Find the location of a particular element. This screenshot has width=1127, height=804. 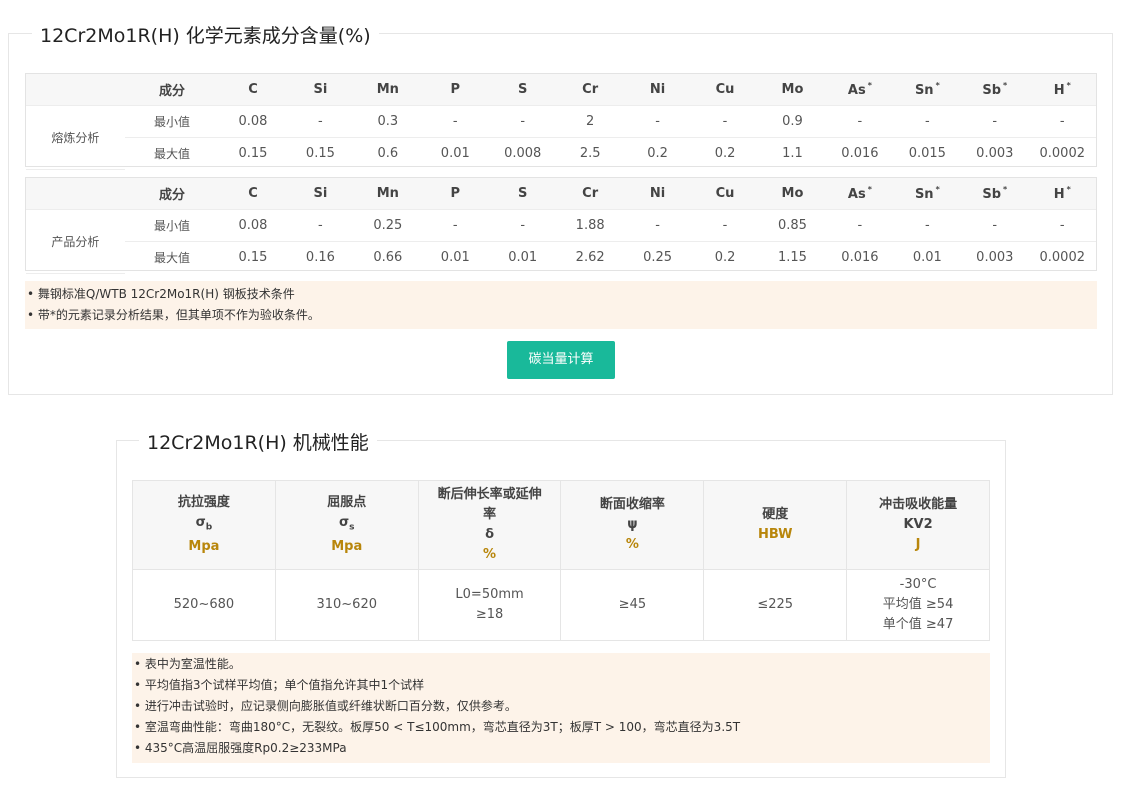

mechanical-title: 12Cr2Mo1R(H) 机械性能 is located at coordinates (258, 441).